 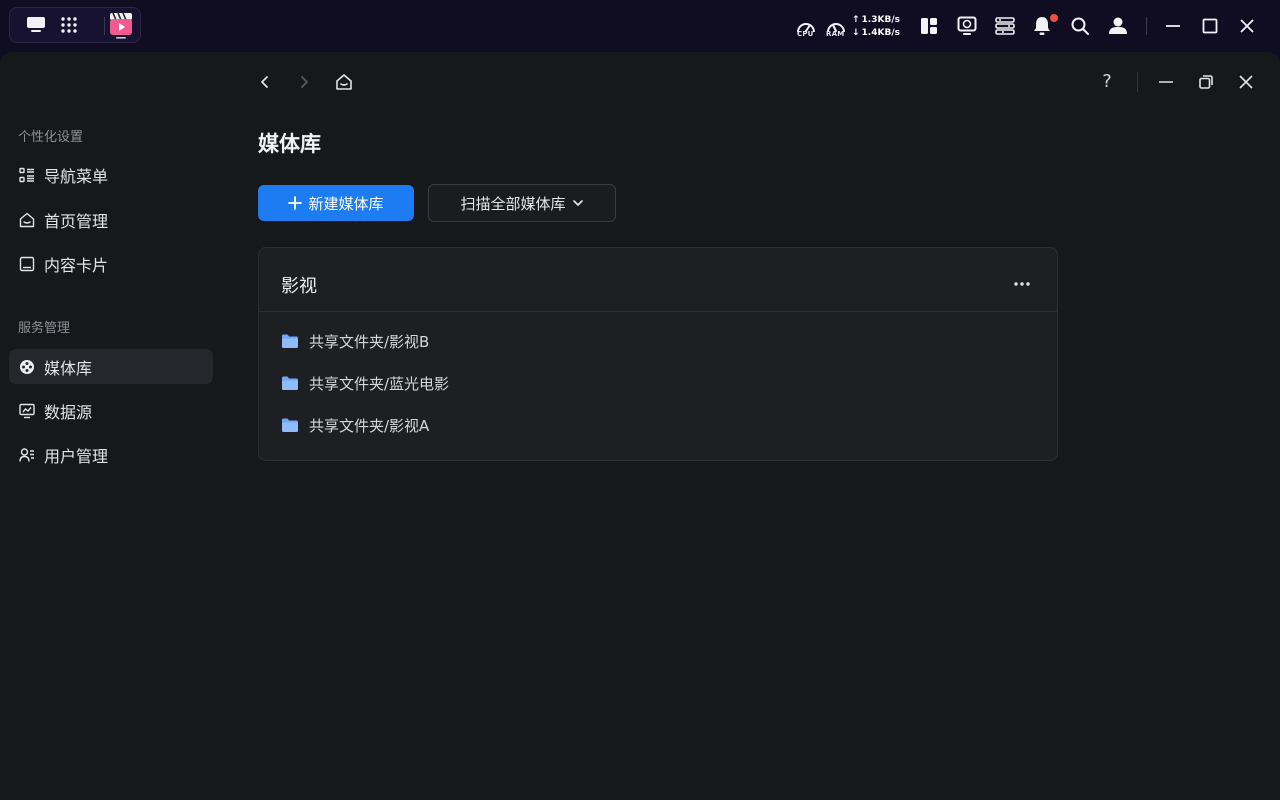 I want to click on upload-speed: 1.3KB/s, so click(x=880, y=20).